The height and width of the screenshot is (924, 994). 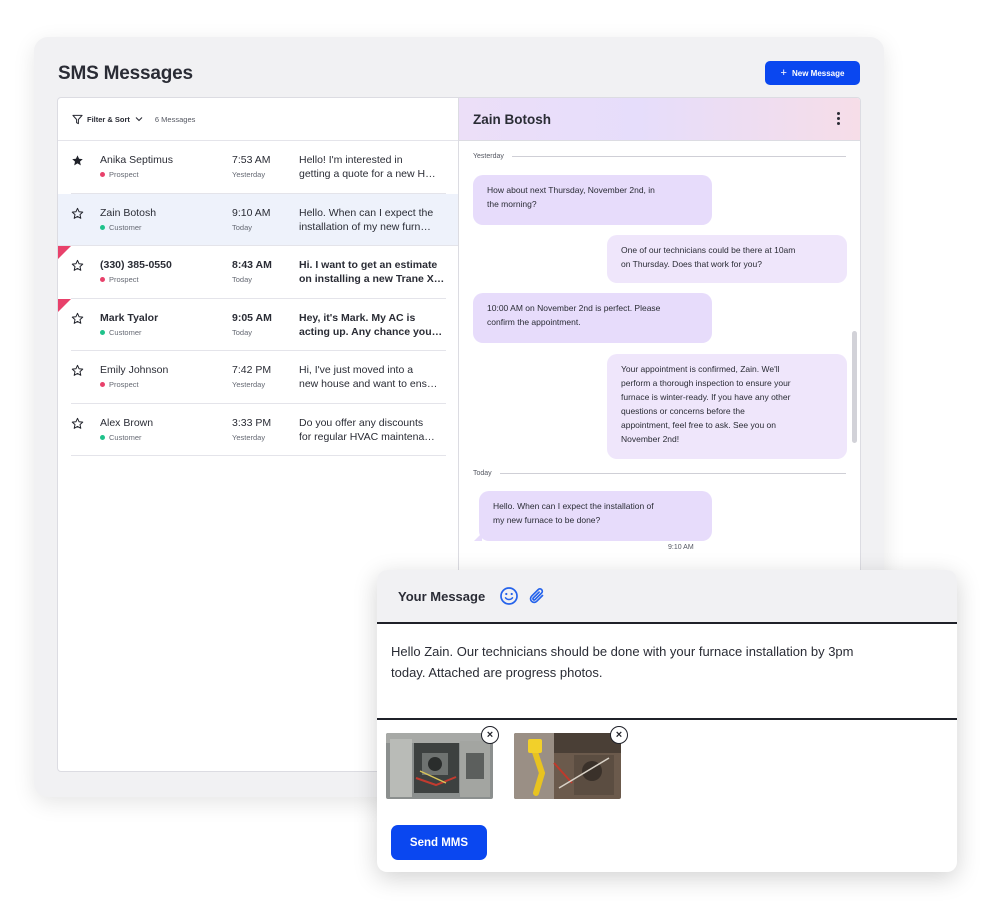 What do you see at coordinates (854, 387) in the screenshot?
I see `chat-scrollbar` at bounding box center [854, 387].